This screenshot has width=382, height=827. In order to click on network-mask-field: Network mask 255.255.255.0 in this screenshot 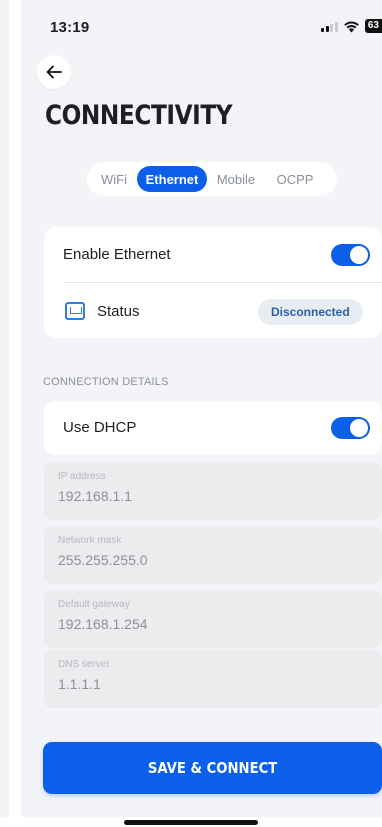, I will do `click(213, 555)`.